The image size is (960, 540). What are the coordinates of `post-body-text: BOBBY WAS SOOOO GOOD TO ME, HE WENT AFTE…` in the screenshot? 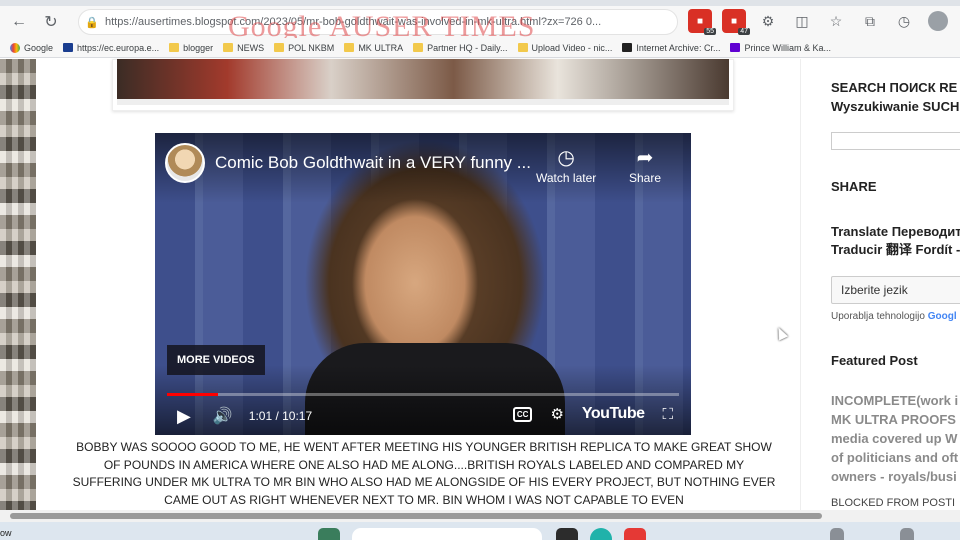 It's located at (424, 473).